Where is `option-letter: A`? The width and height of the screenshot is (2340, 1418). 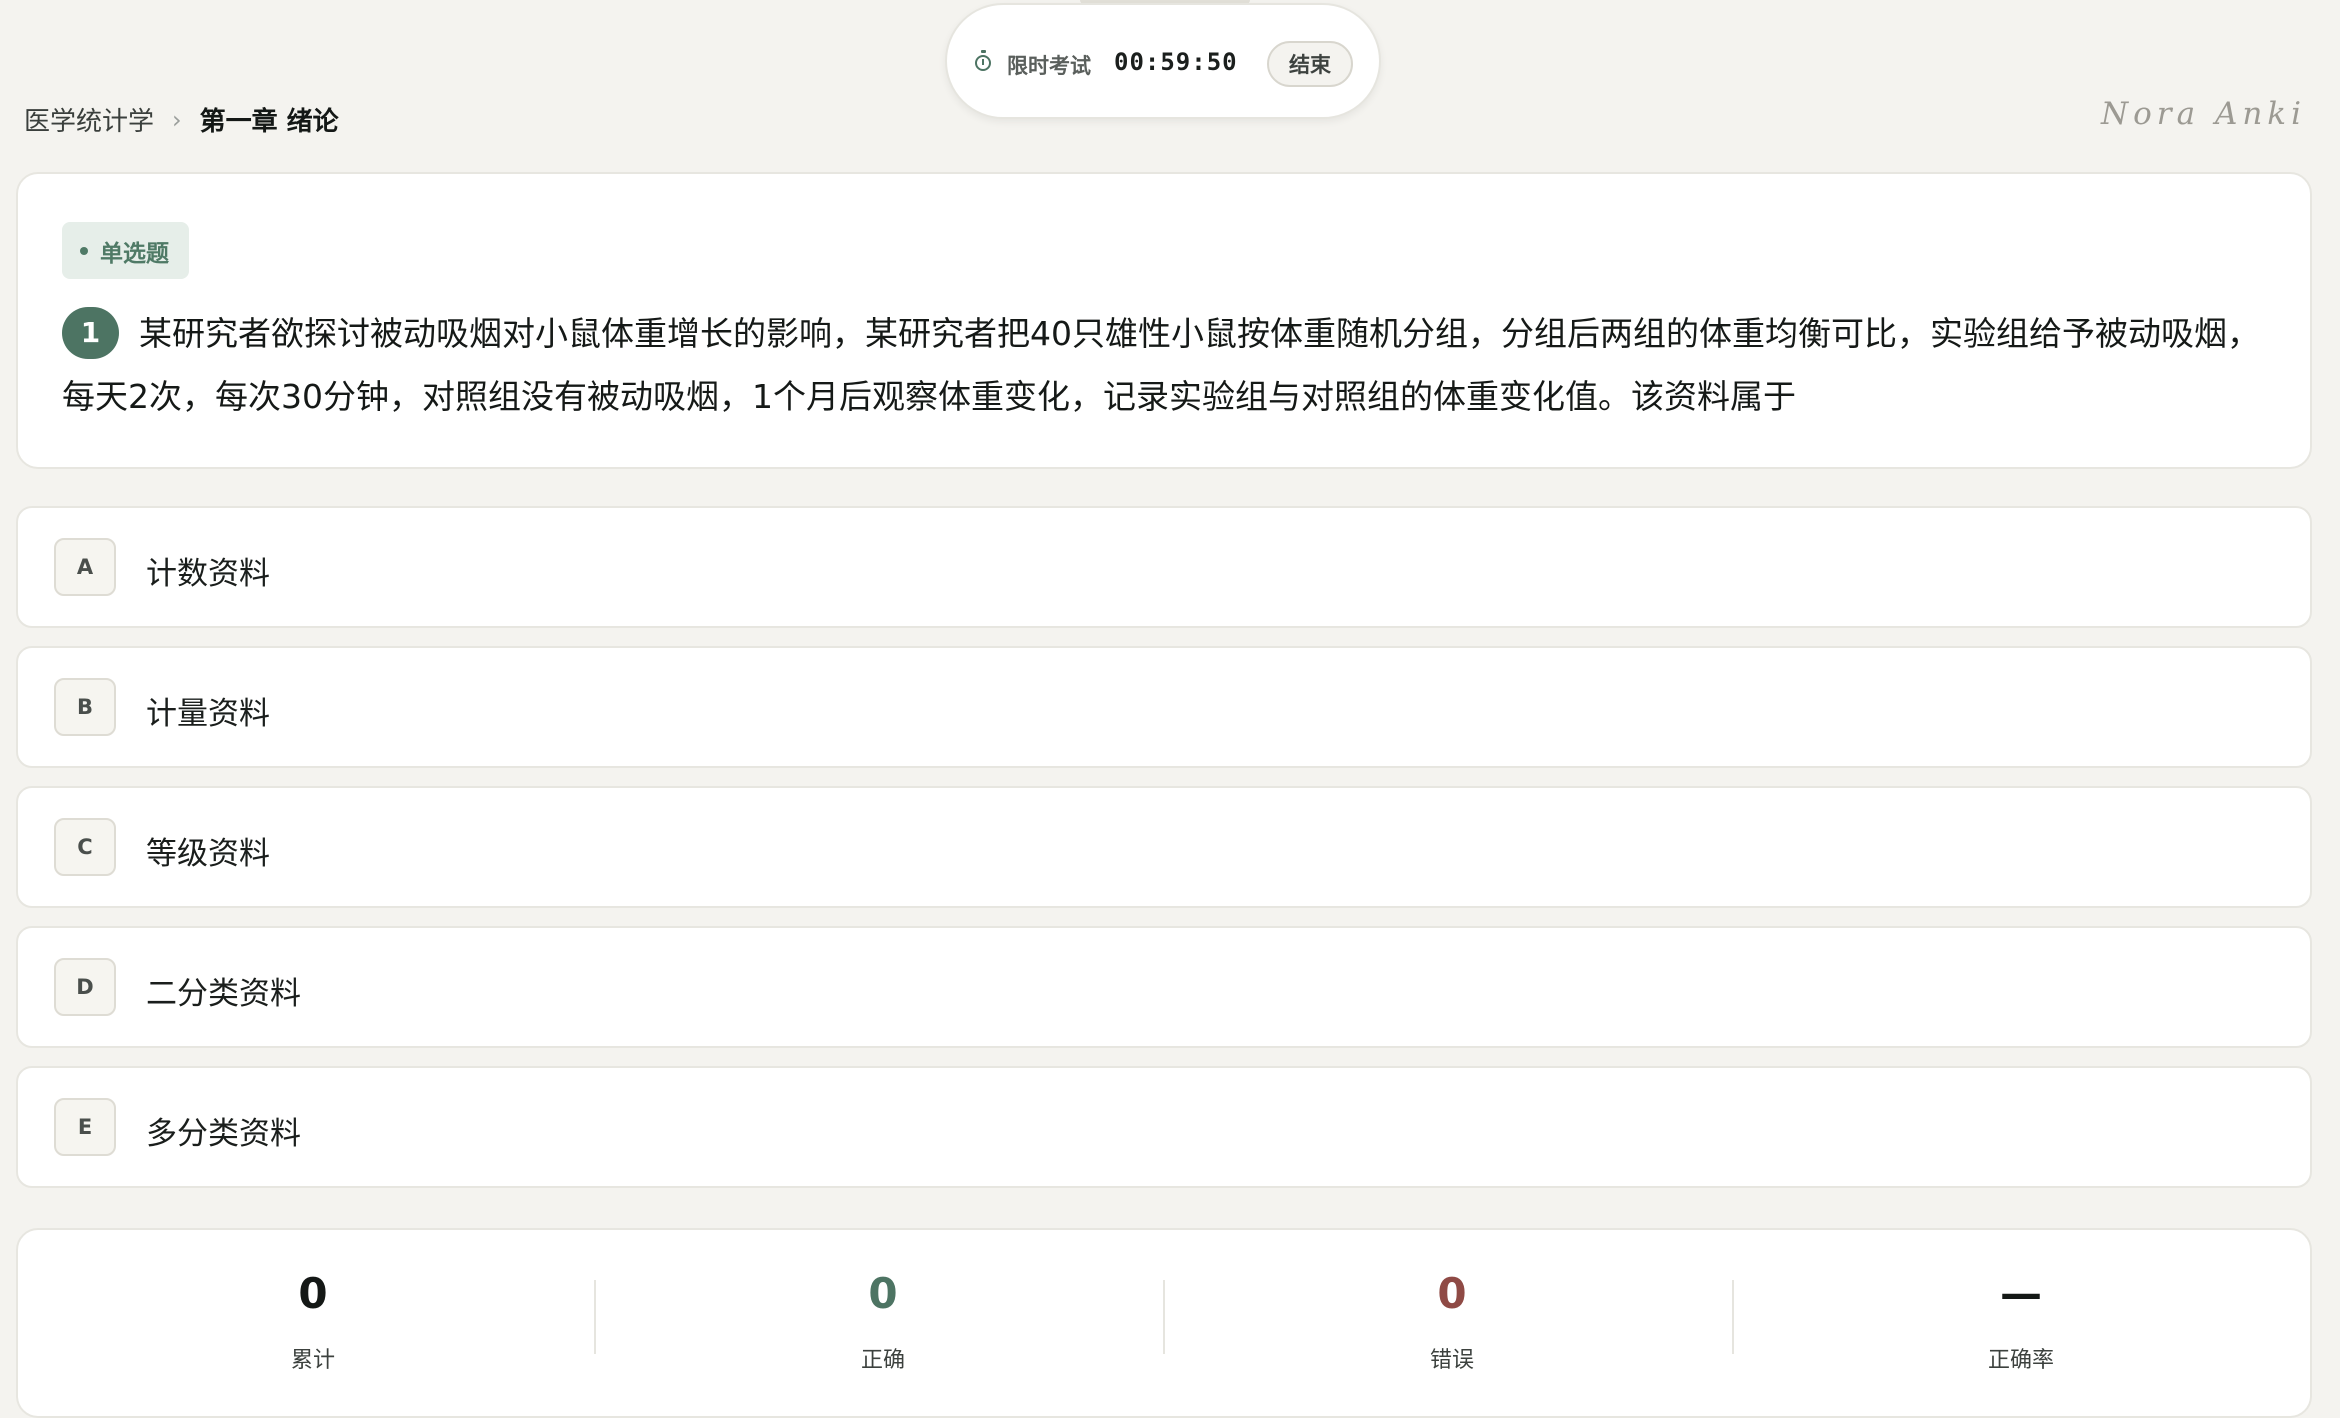 option-letter: A is located at coordinates (85, 567).